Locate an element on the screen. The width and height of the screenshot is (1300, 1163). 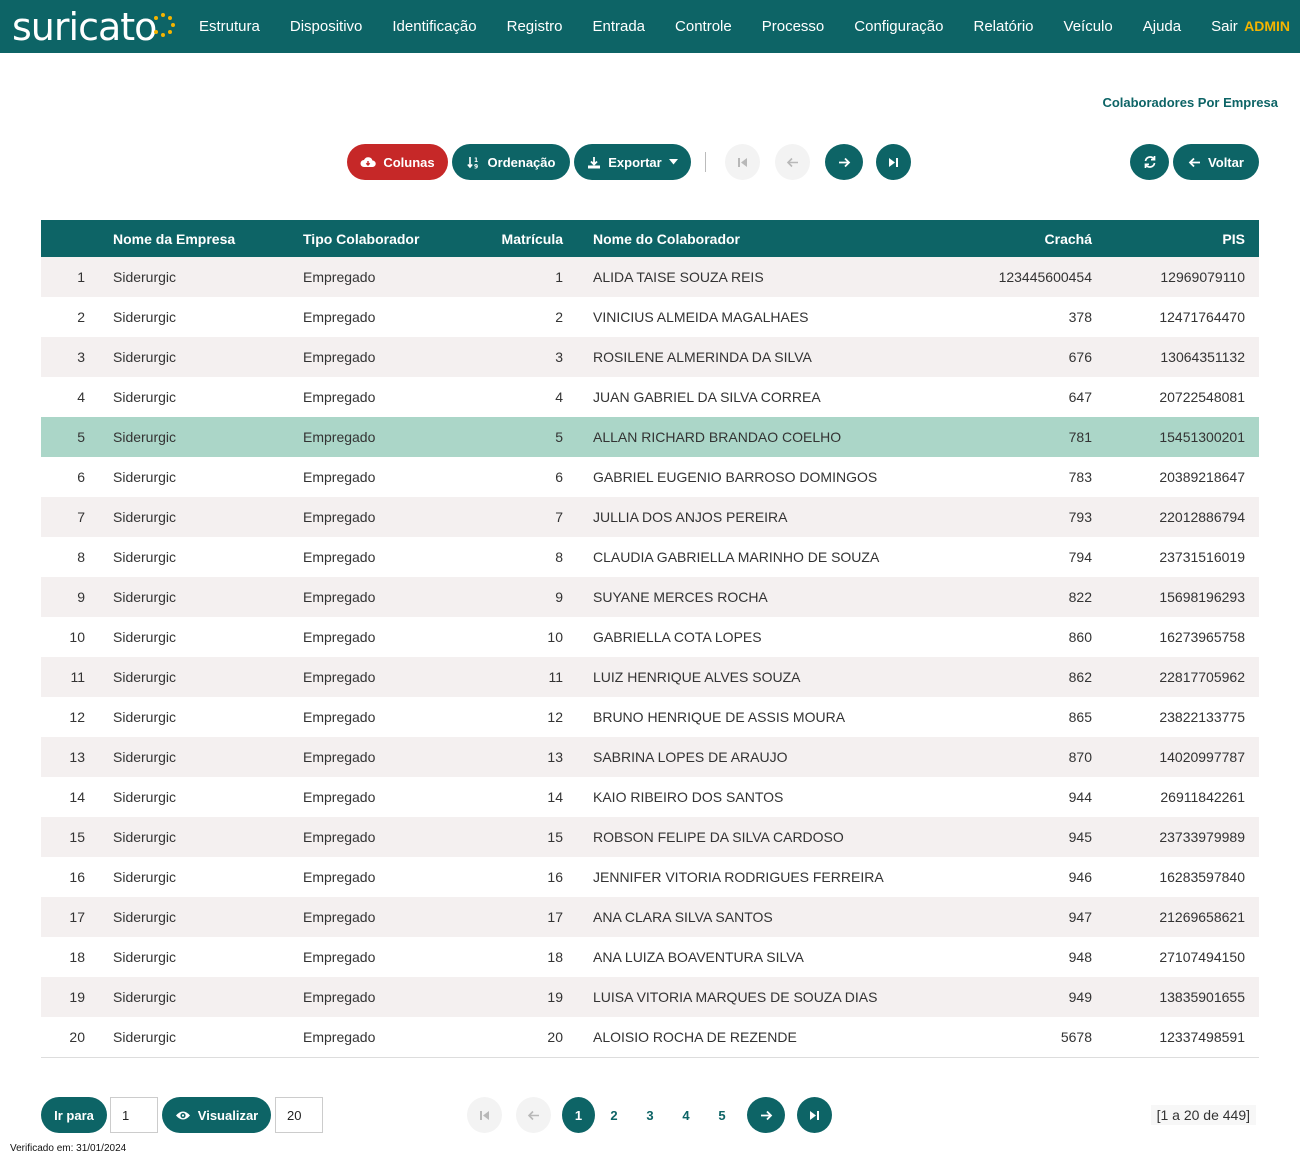
goto-button: Ir para is located at coordinates (74, 1115).